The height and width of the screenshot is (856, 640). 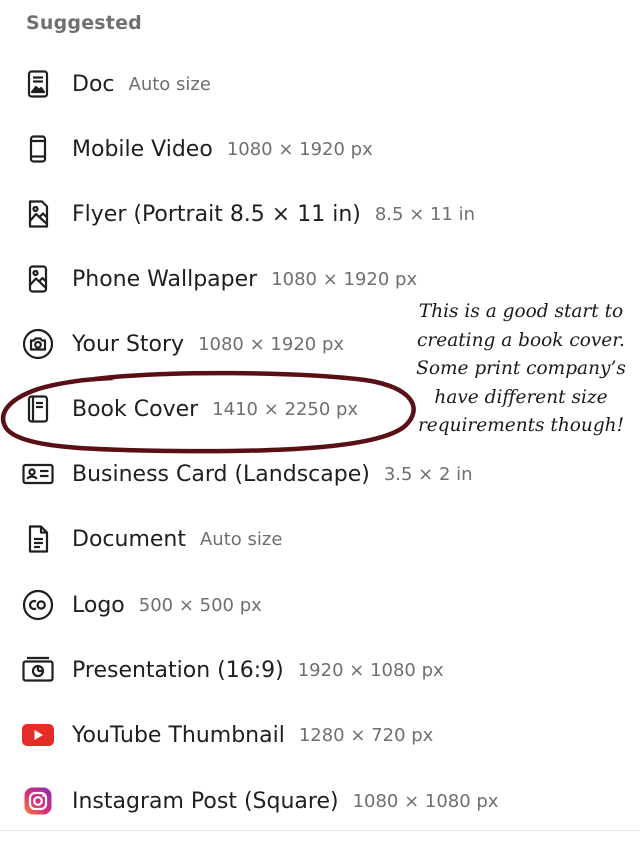 What do you see at coordinates (425, 801) in the screenshot?
I see `item-size: 1080 × 1080 px` at bounding box center [425, 801].